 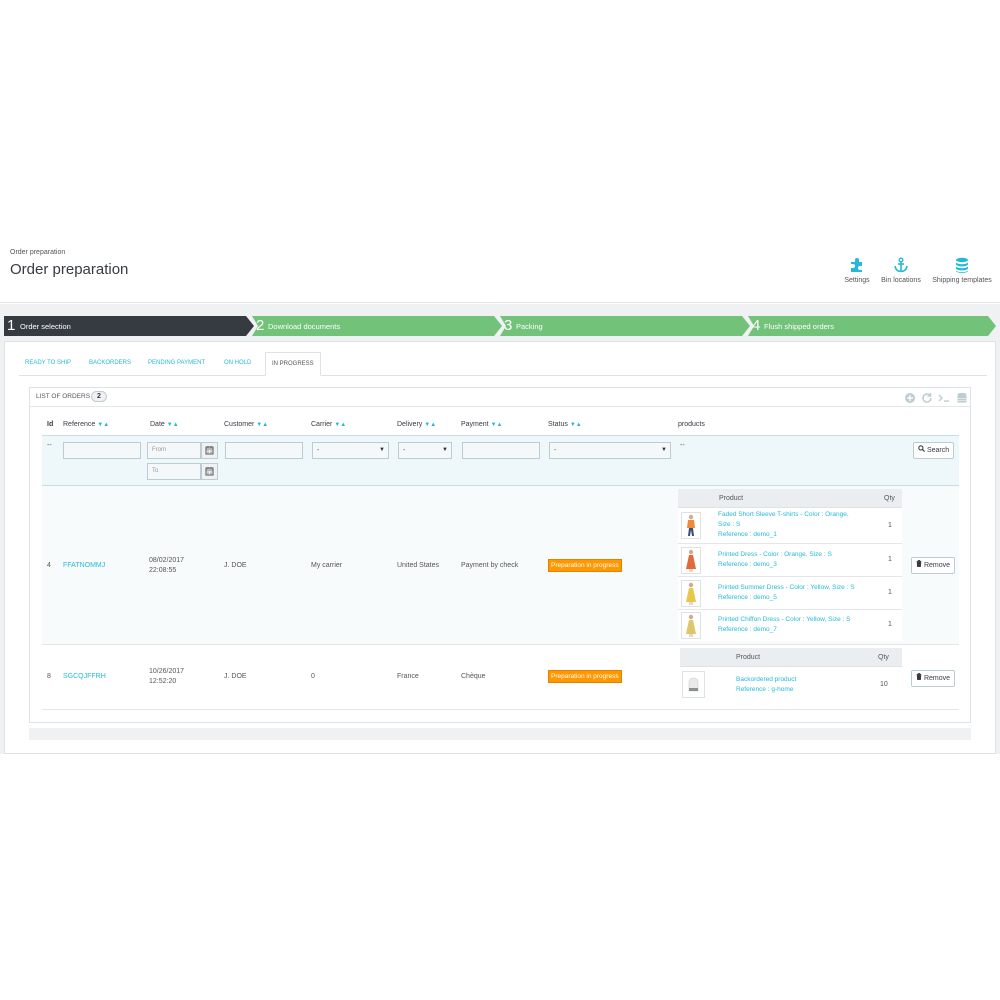 I want to click on column-header-payment: Payment ▼▲, so click(x=481, y=424).